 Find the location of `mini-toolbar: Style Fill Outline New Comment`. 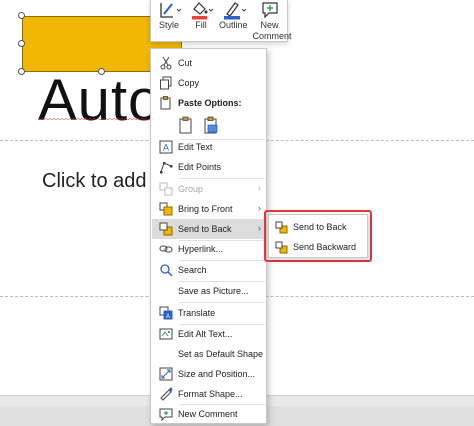

mini-toolbar: Style Fill Outline New Comment is located at coordinates (221, 21).